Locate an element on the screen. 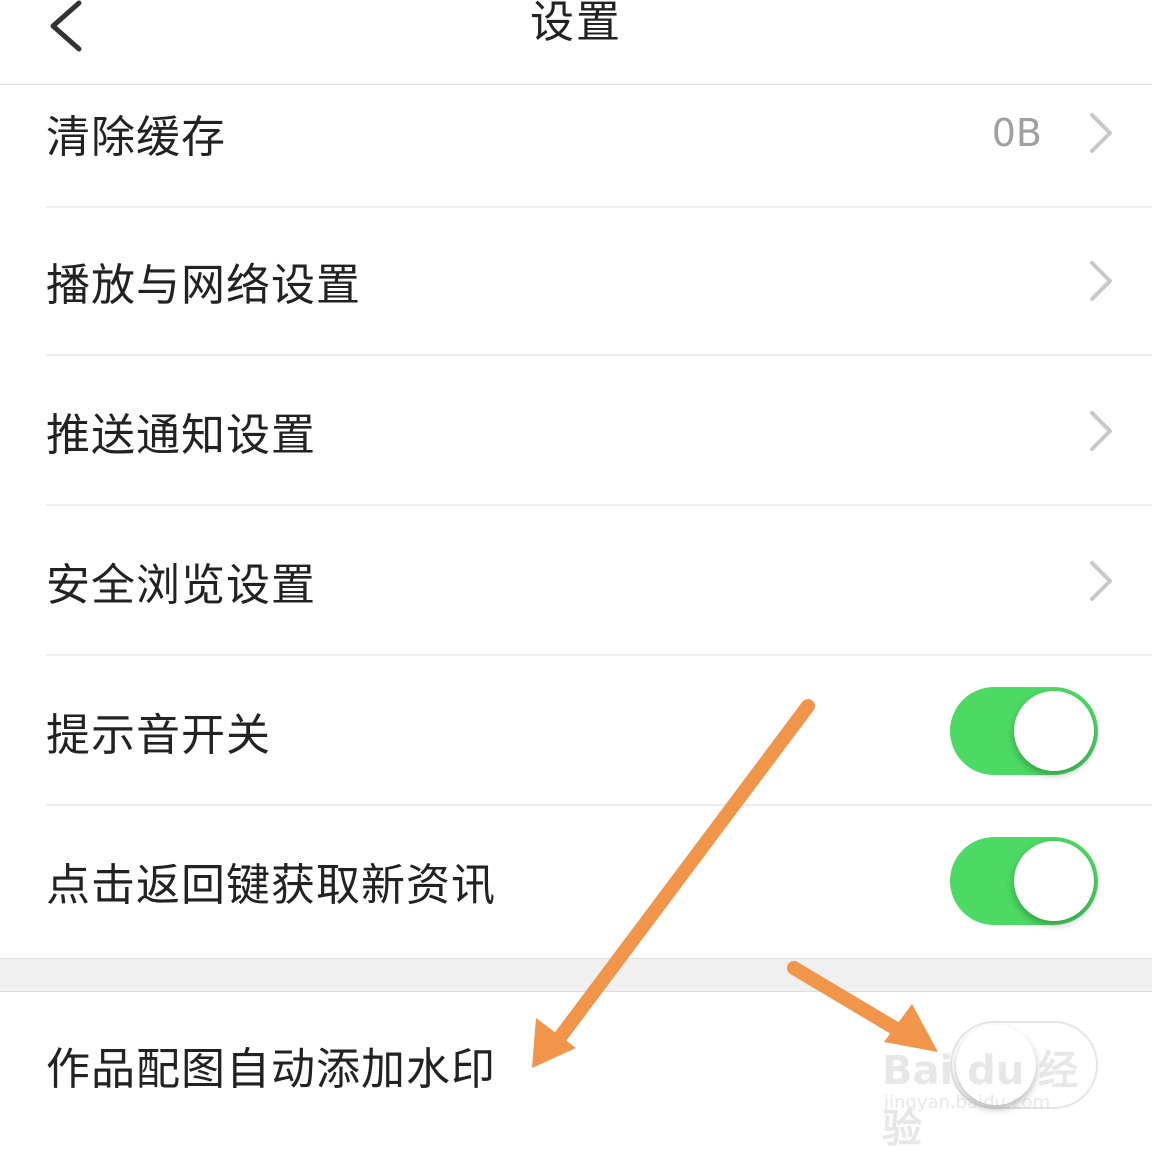  cache-size-value: 0B is located at coordinates (1016, 133).